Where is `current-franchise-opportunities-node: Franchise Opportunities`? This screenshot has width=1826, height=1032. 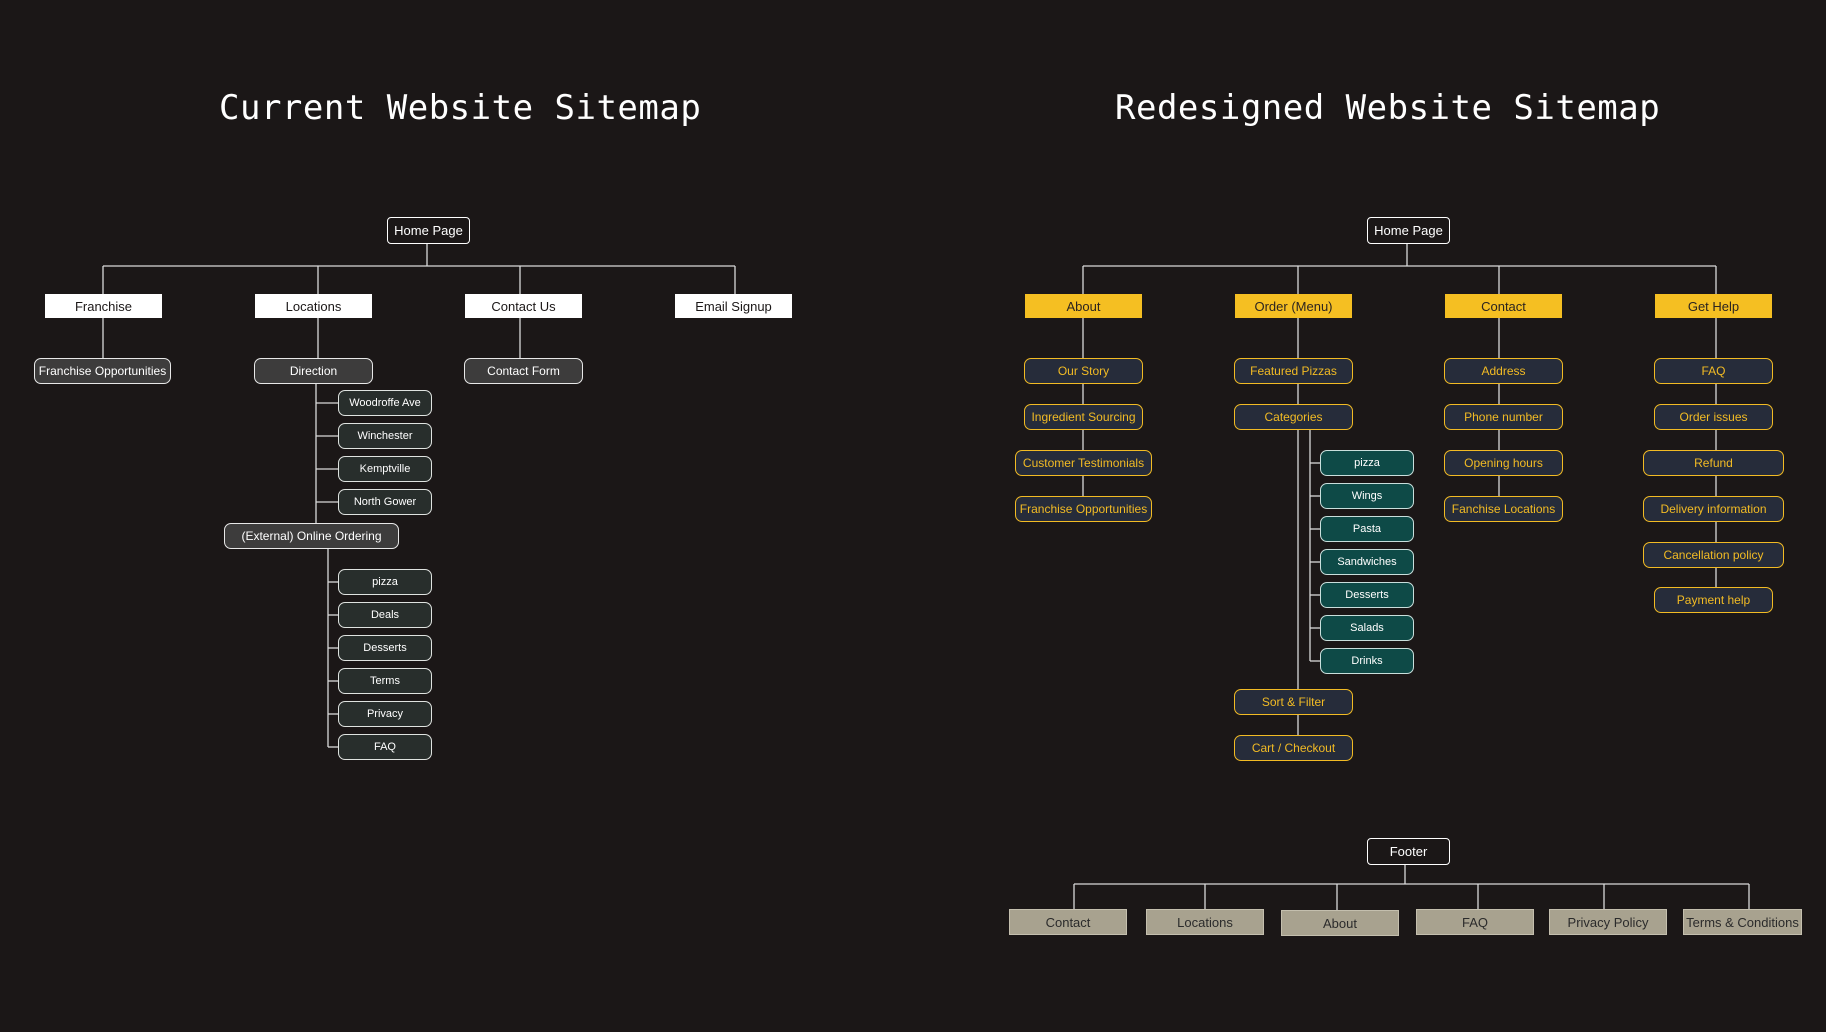
current-franchise-opportunities-node: Franchise Opportunities is located at coordinates (102, 371).